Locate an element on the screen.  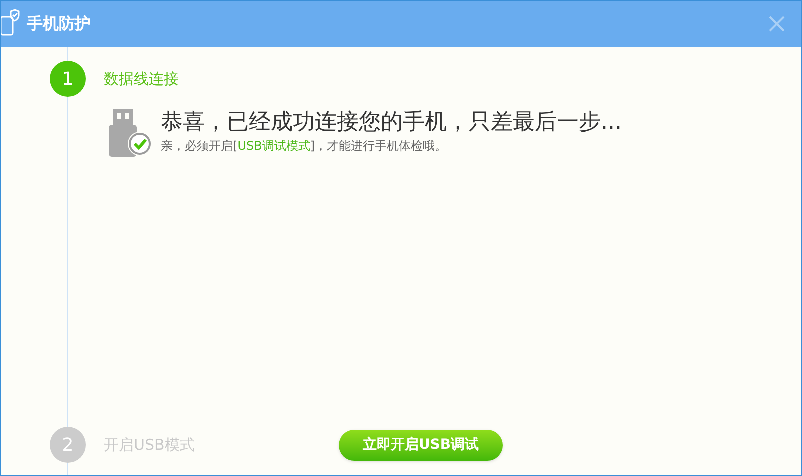
window-title: 手机防护 is located at coordinates (59, 24).